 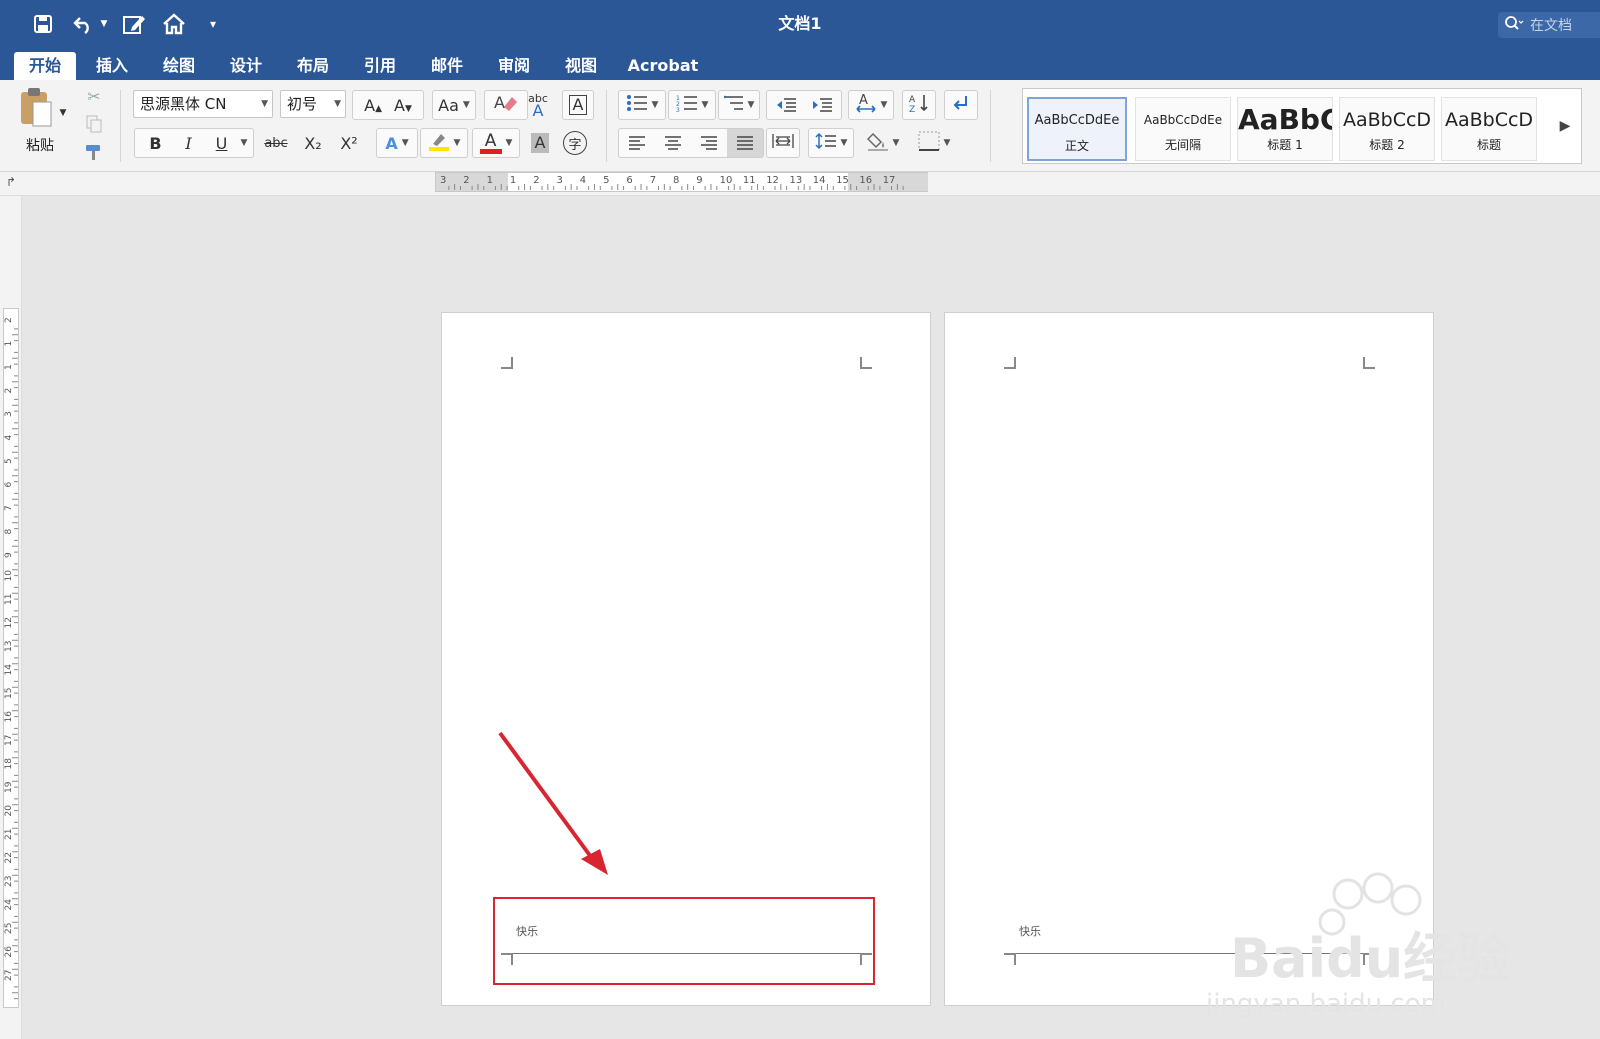 I want to click on horizontal-ruler: 3 2 1 1 2 3 4 5 6 7 8 9 10 11 12 13 14 15 16 17, so click(x=681, y=182).